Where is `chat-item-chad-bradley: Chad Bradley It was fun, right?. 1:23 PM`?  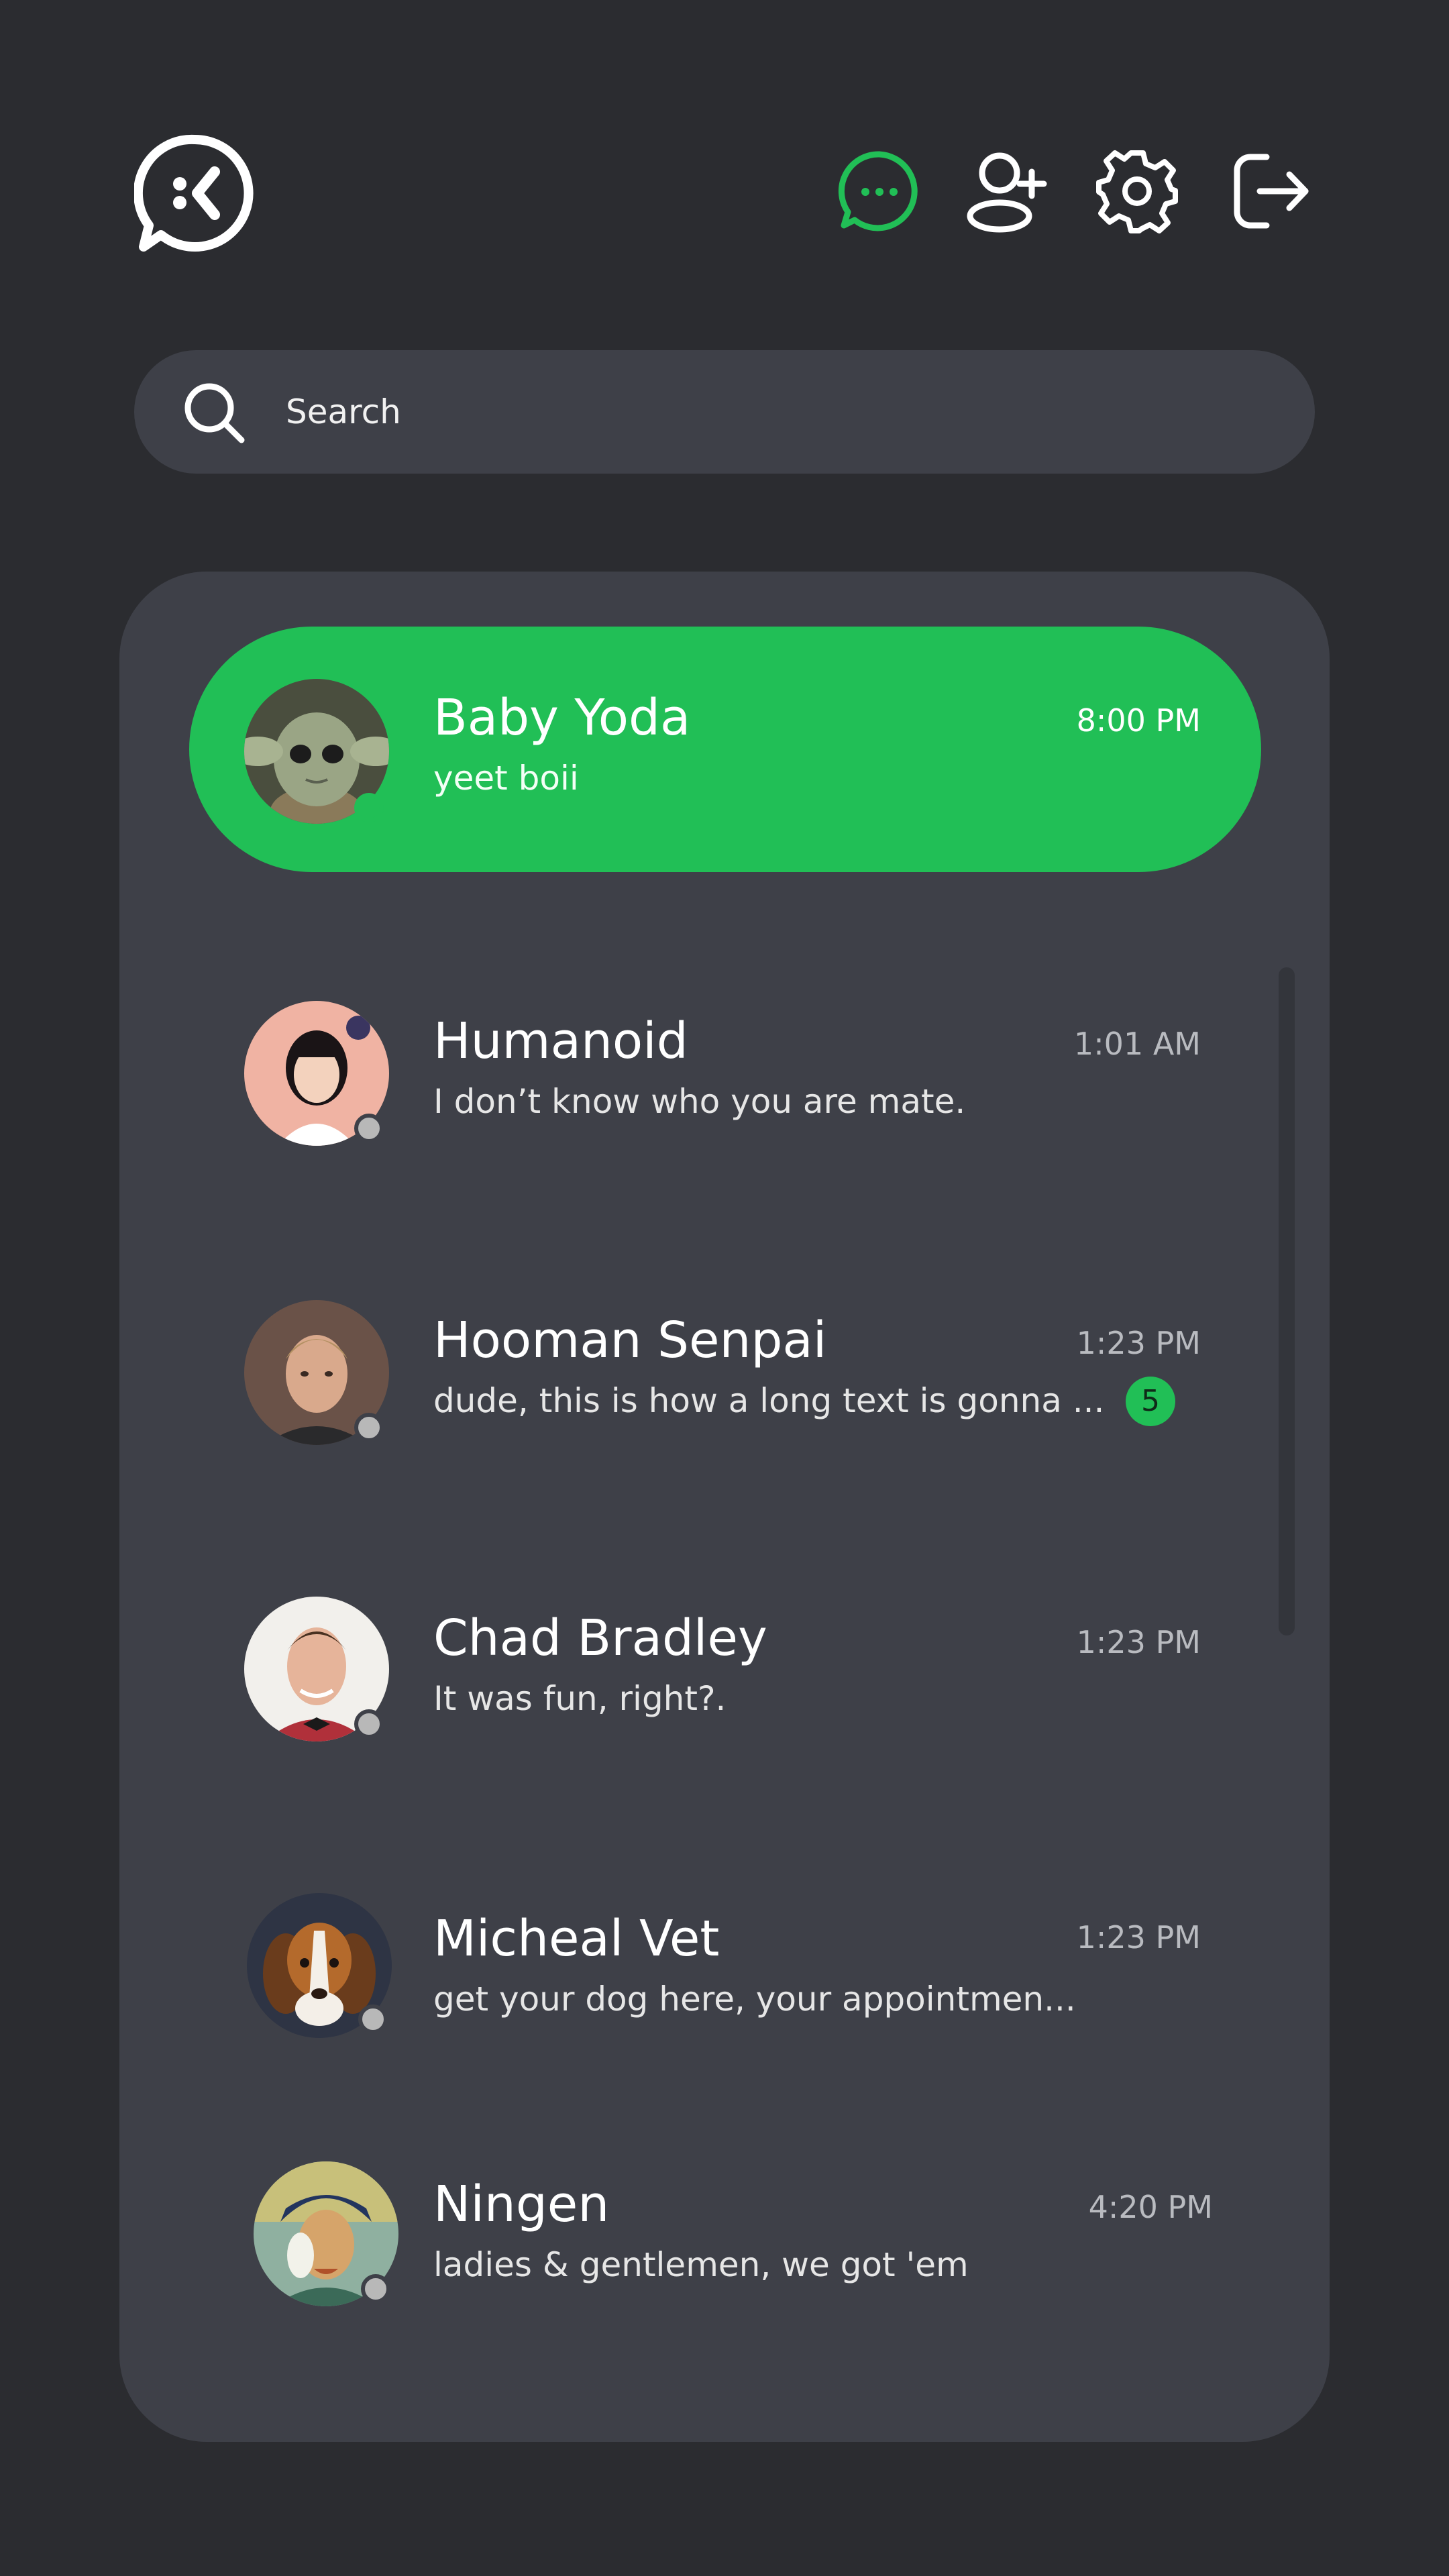 chat-item-chad-bradley: Chad Bradley It was fun, right?. 1:23 PM is located at coordinates (725, 1671).